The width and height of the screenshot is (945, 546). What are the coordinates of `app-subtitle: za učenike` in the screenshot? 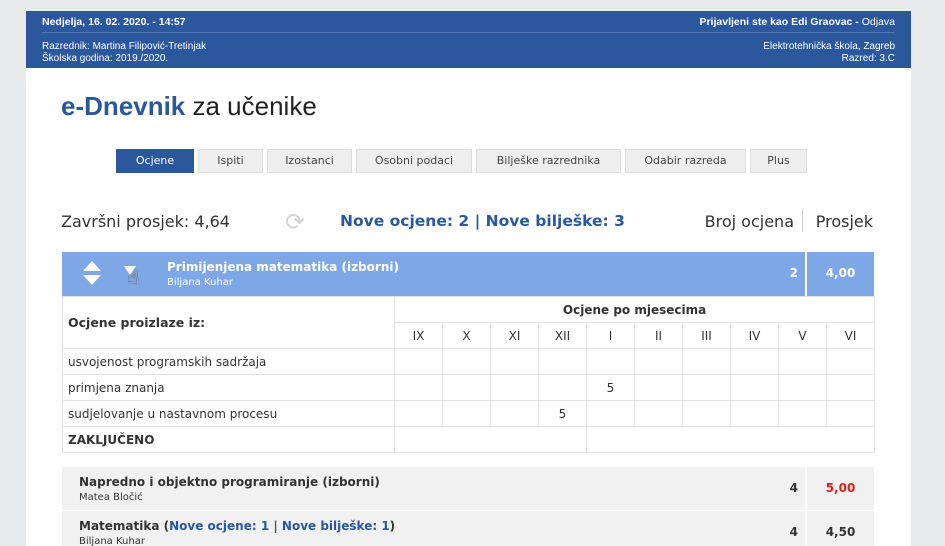 It's located at (251, 106).